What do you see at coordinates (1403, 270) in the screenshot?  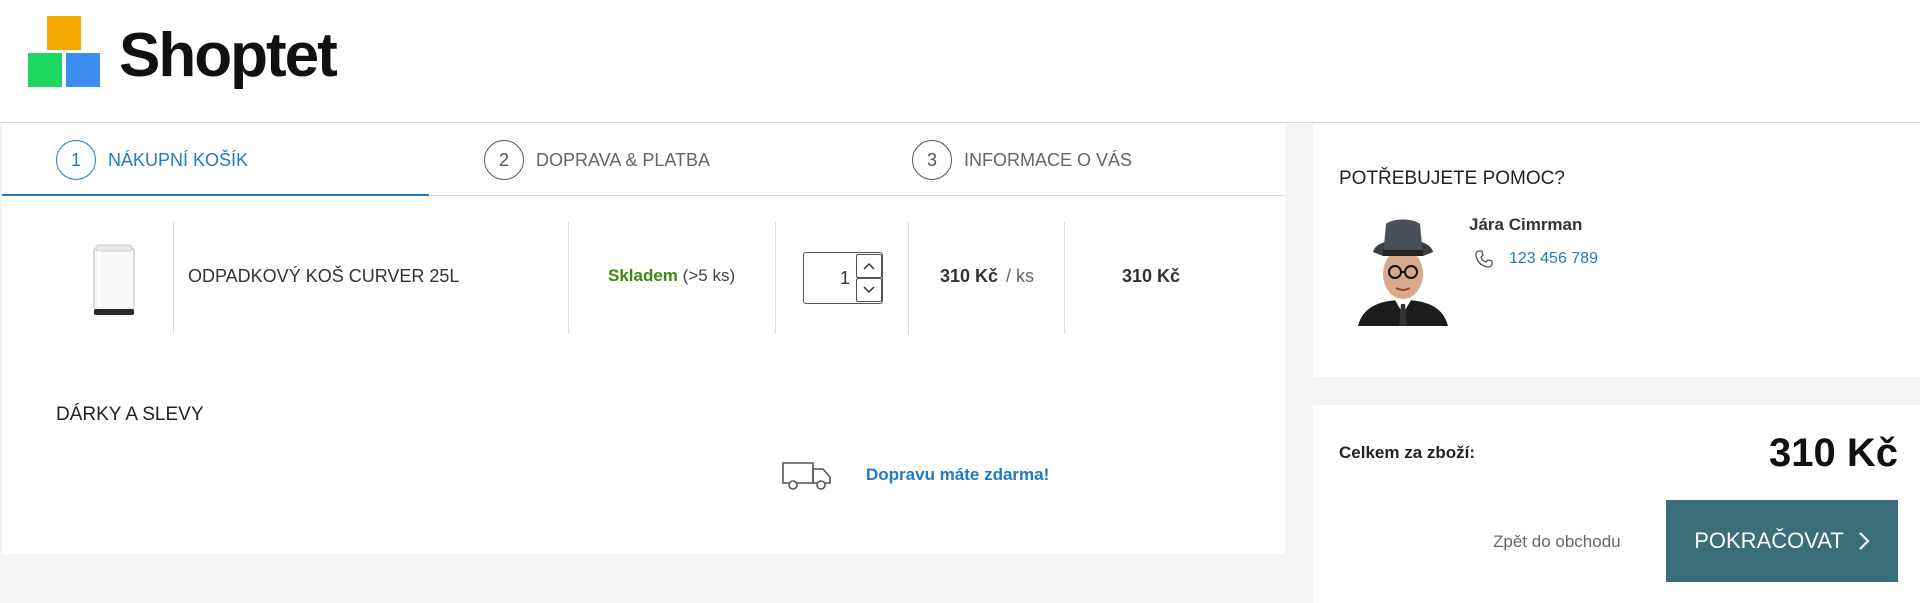 I see `contact-avatar` at bounding box center [1403, 270].